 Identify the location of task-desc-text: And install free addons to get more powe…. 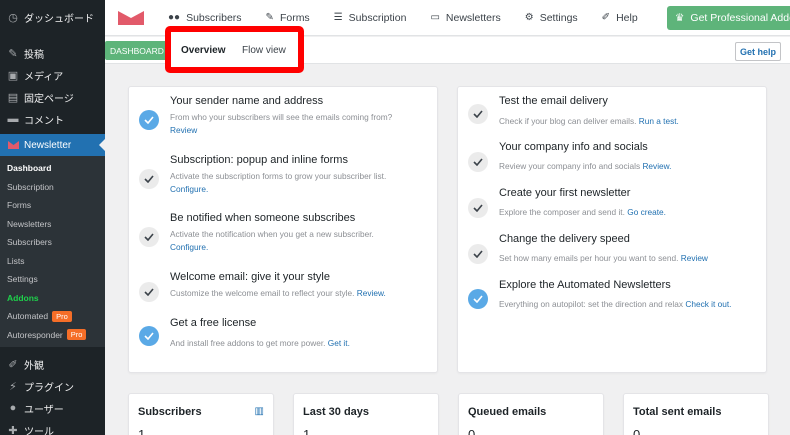
(248, 343).